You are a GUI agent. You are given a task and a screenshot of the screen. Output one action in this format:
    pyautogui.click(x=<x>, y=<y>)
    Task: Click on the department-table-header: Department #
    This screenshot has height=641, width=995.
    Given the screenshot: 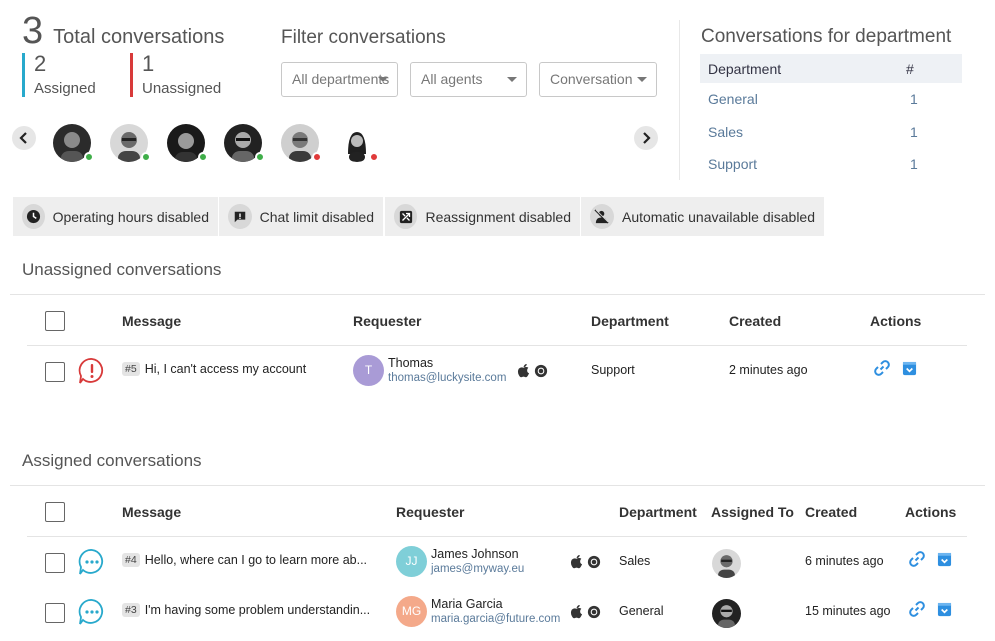 What is the action you would take?
    pyautogui.click(x=831, y=68)
    